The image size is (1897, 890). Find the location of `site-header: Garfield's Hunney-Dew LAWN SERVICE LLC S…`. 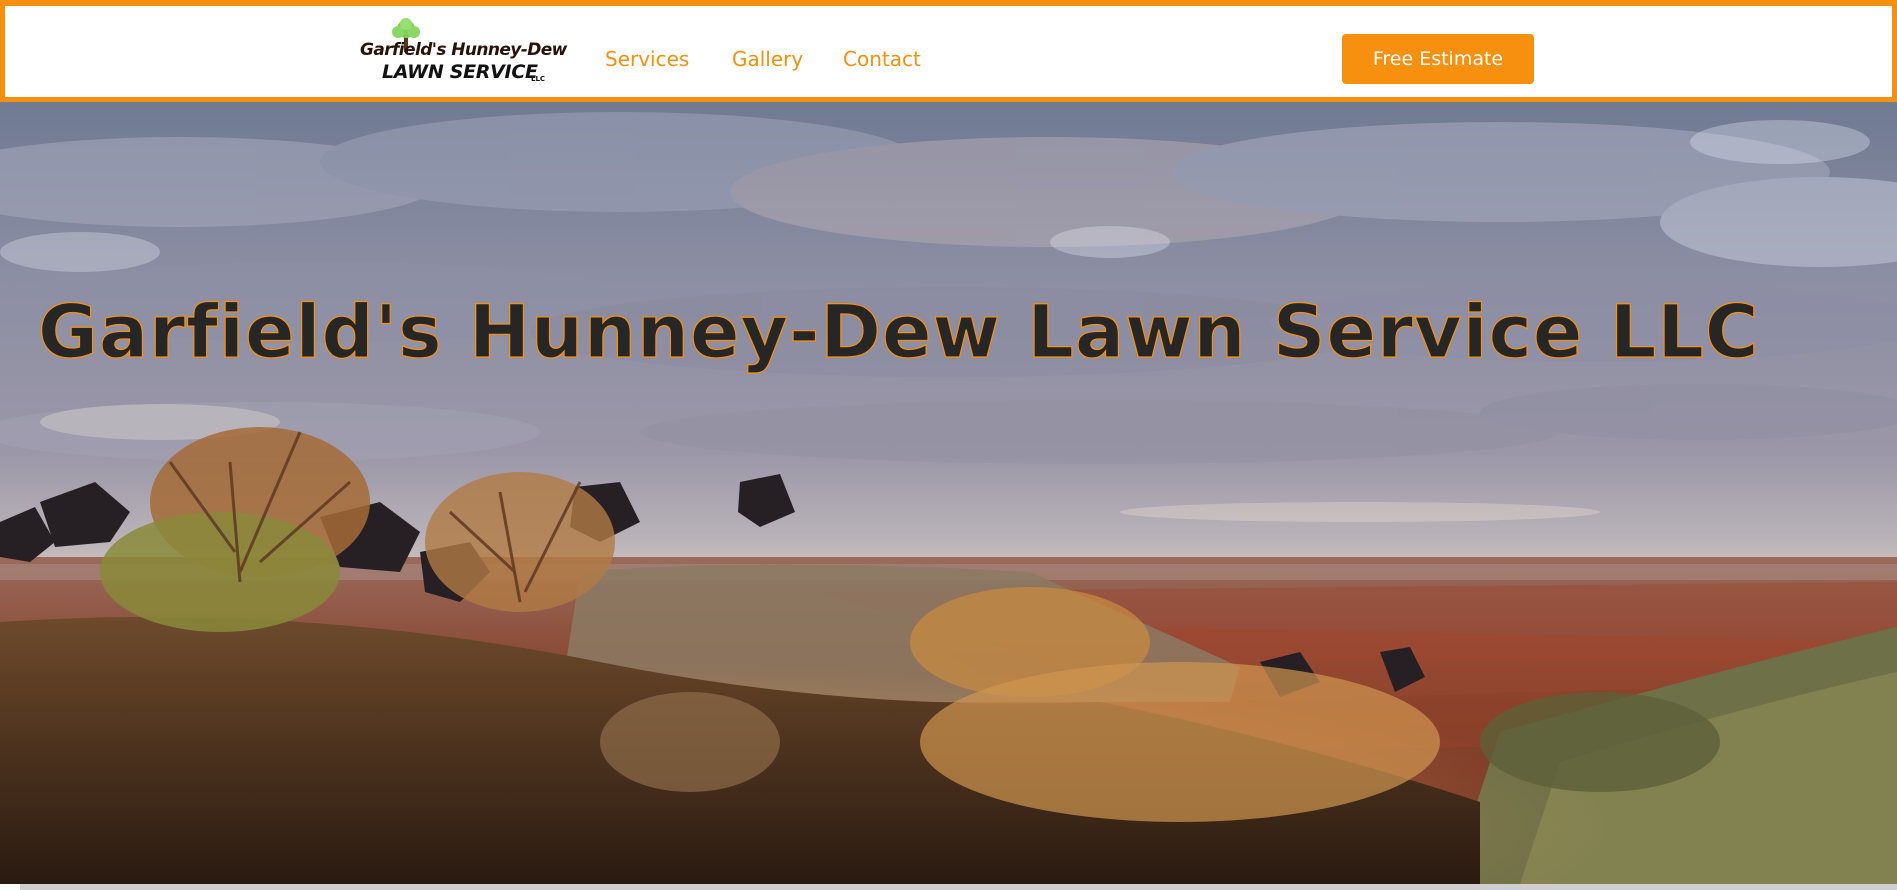

site-header: Garfield's Hunney-Dew LAWN SERVICE LLC S… is located at coordinates (948, 51).